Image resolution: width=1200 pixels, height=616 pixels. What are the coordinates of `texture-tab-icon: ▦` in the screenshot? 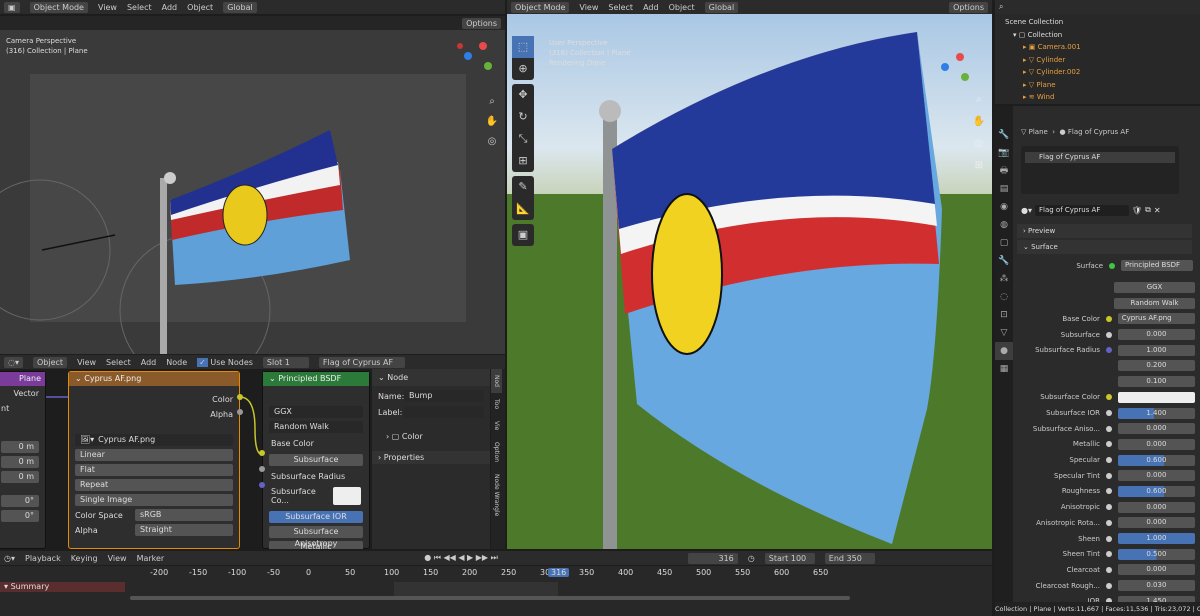 It's located at (1004, 369).